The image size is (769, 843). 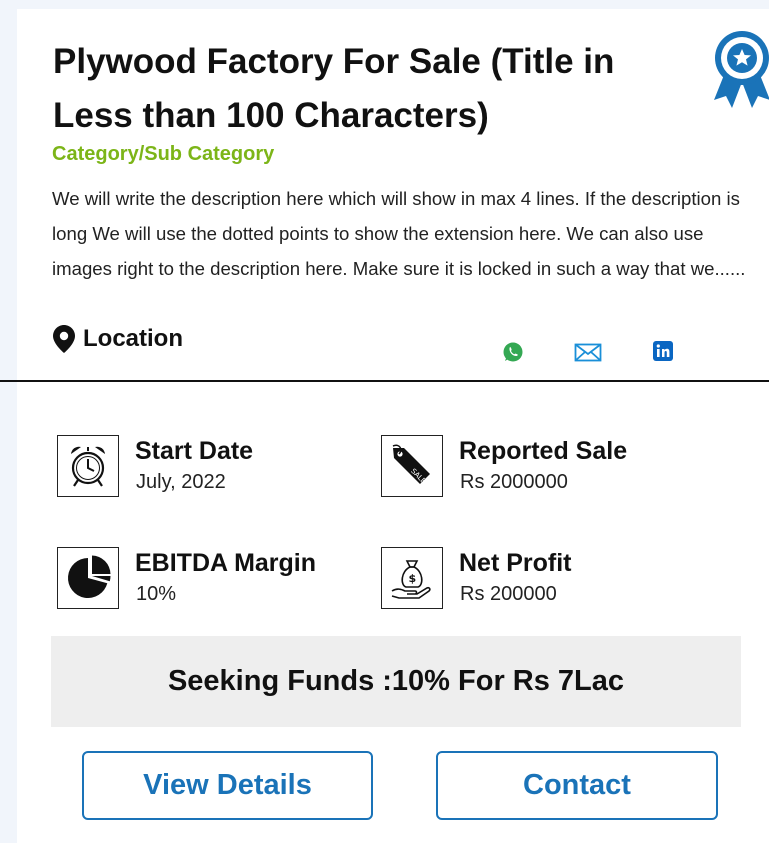 What do you see at coordinates (740, 68) in the screenshot?
I see `award-ribbon-icon` at bounding box center [740, 68].